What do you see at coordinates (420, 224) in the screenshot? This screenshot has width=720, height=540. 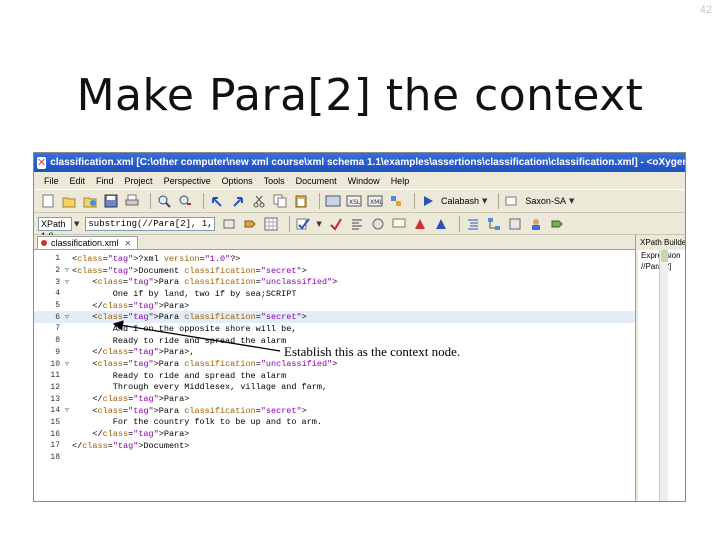 I see `transform-red-icon` at bounding box center [420, 224].